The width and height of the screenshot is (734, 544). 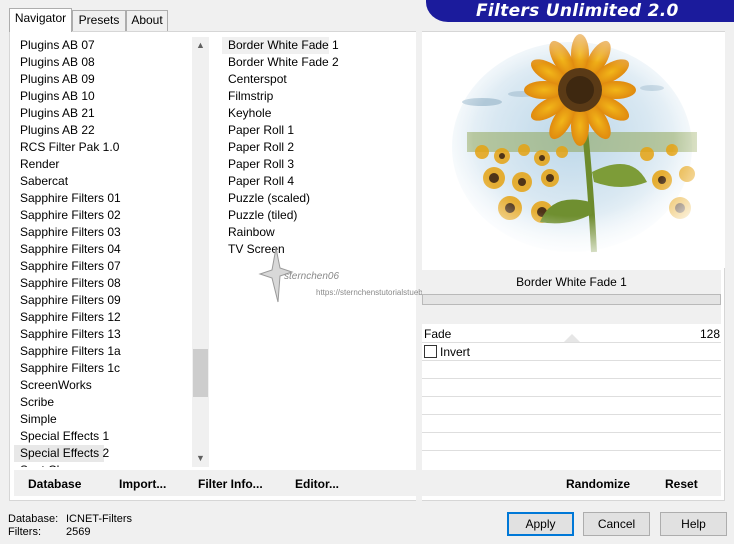 What do you see at coordinates (572, 338) in the screenshot?
I see `fade-slider-marker-icon` at bounding box center [572, 338].